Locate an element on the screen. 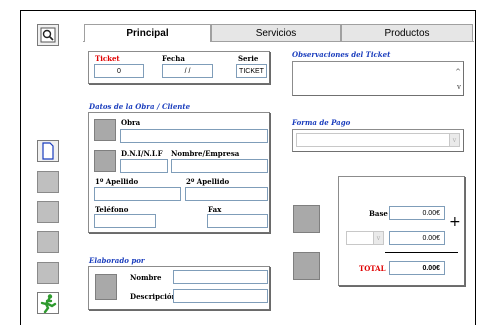  telefono-field is located at coordinates (125, 221).